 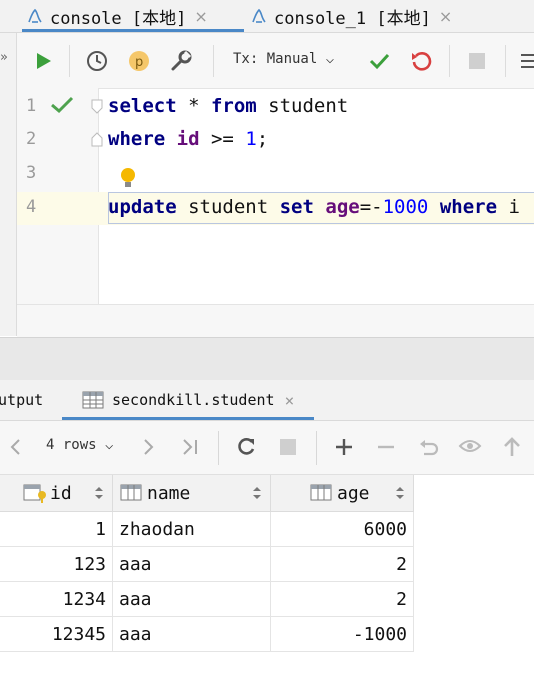 I want to click on column-header-label: id, so click(x=61, y=493).